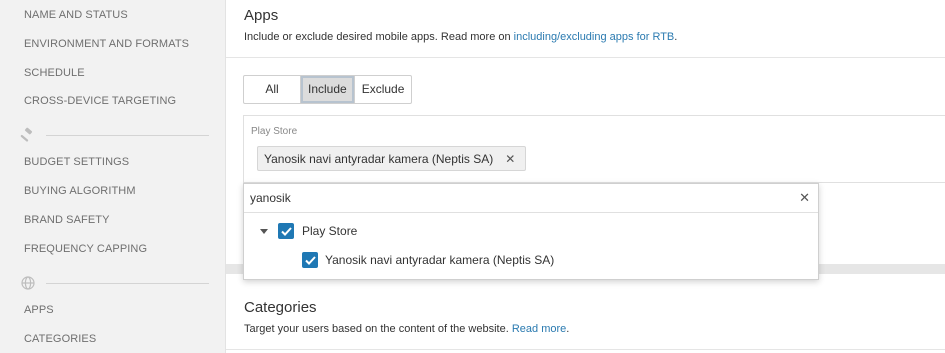  What do you see at coordinates (539, 329) in the screenshot?
I see `categories-read-more-link: Read more` at bounding box center [539, 329].